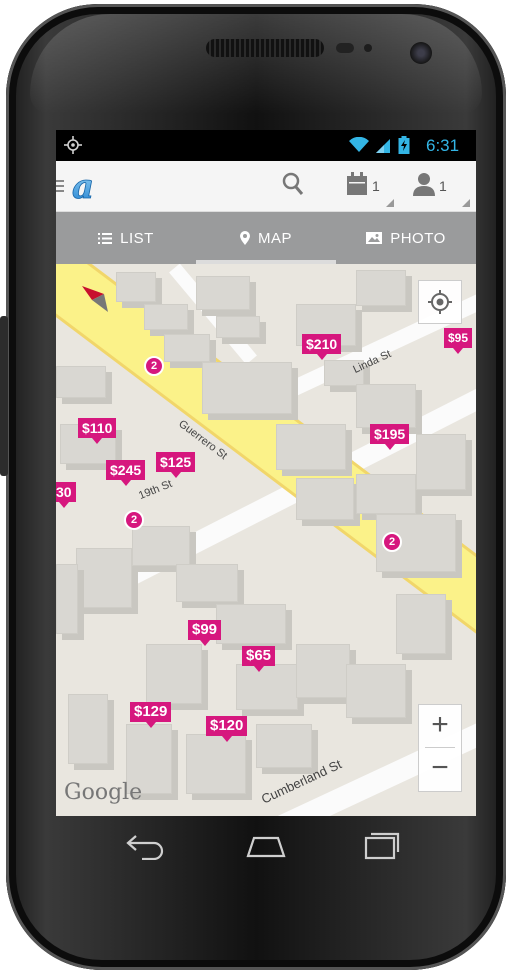 Image resolution: width=511 pixels, height=976 pixels. Describe the element at coordinates (205, 633) in the screenshot. I see `price-pin: $99` at that location.